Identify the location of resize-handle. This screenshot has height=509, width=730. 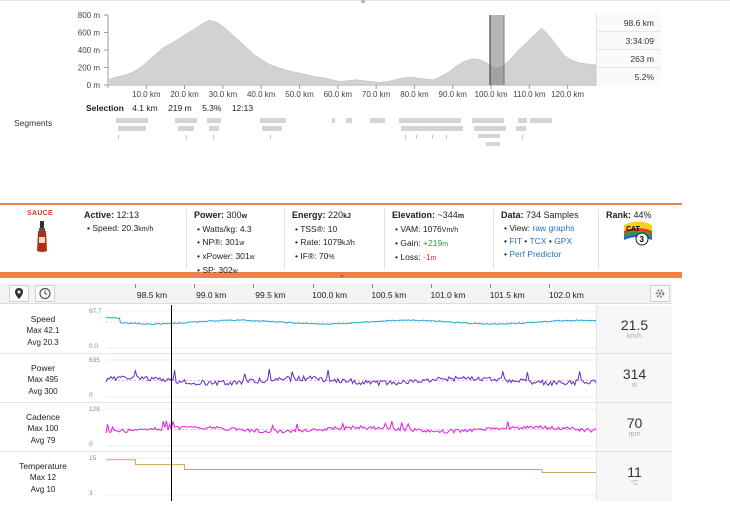
(363, 1).